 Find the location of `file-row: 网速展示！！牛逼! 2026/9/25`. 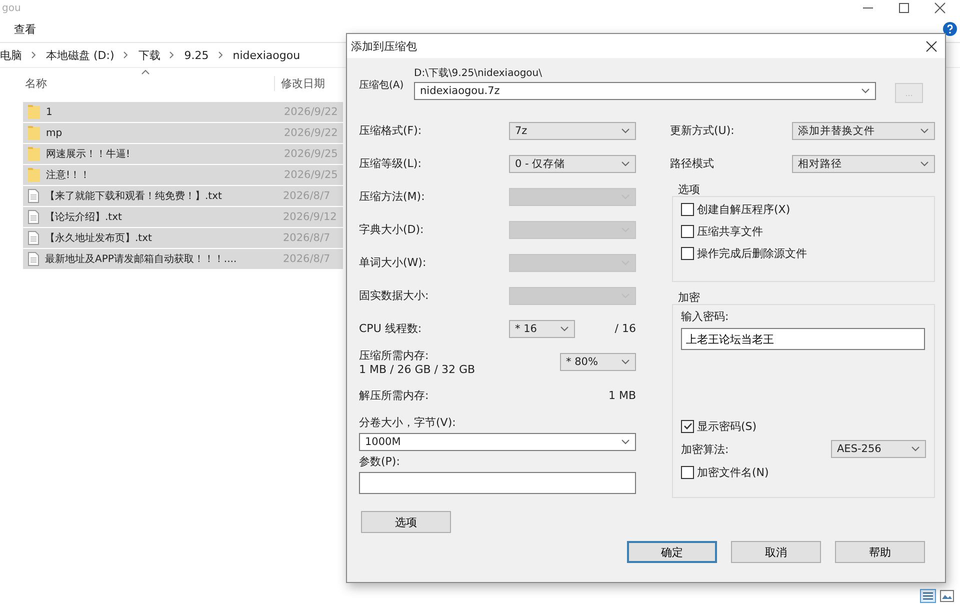

file-row: 网速展示！！牛逼! 2026/9/25 is located at coordinates (183, 154).